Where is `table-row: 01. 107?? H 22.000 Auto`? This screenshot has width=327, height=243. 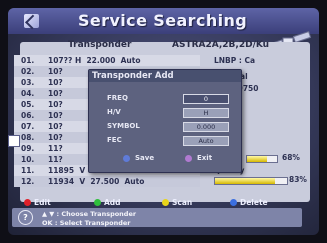
table-row: 01. 107?? H 22.000 Auto is located at coordinates (107, 60).